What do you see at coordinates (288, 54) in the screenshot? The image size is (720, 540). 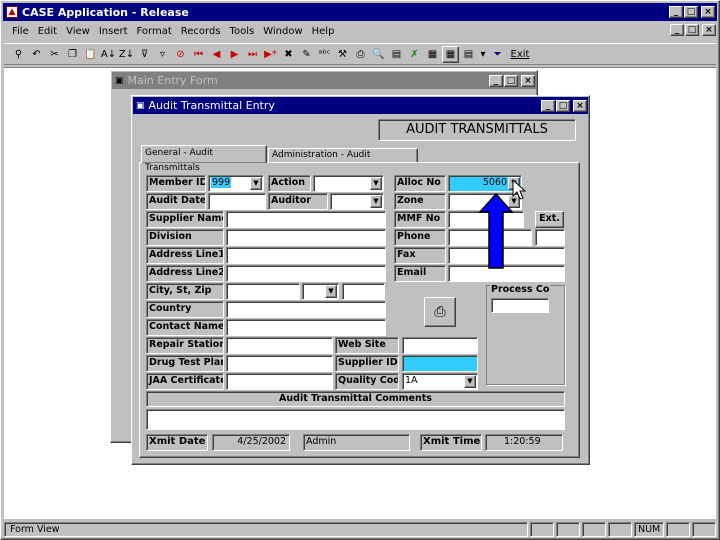 I see `delete-record-icon: ✖` at bounding box center [288, 54].